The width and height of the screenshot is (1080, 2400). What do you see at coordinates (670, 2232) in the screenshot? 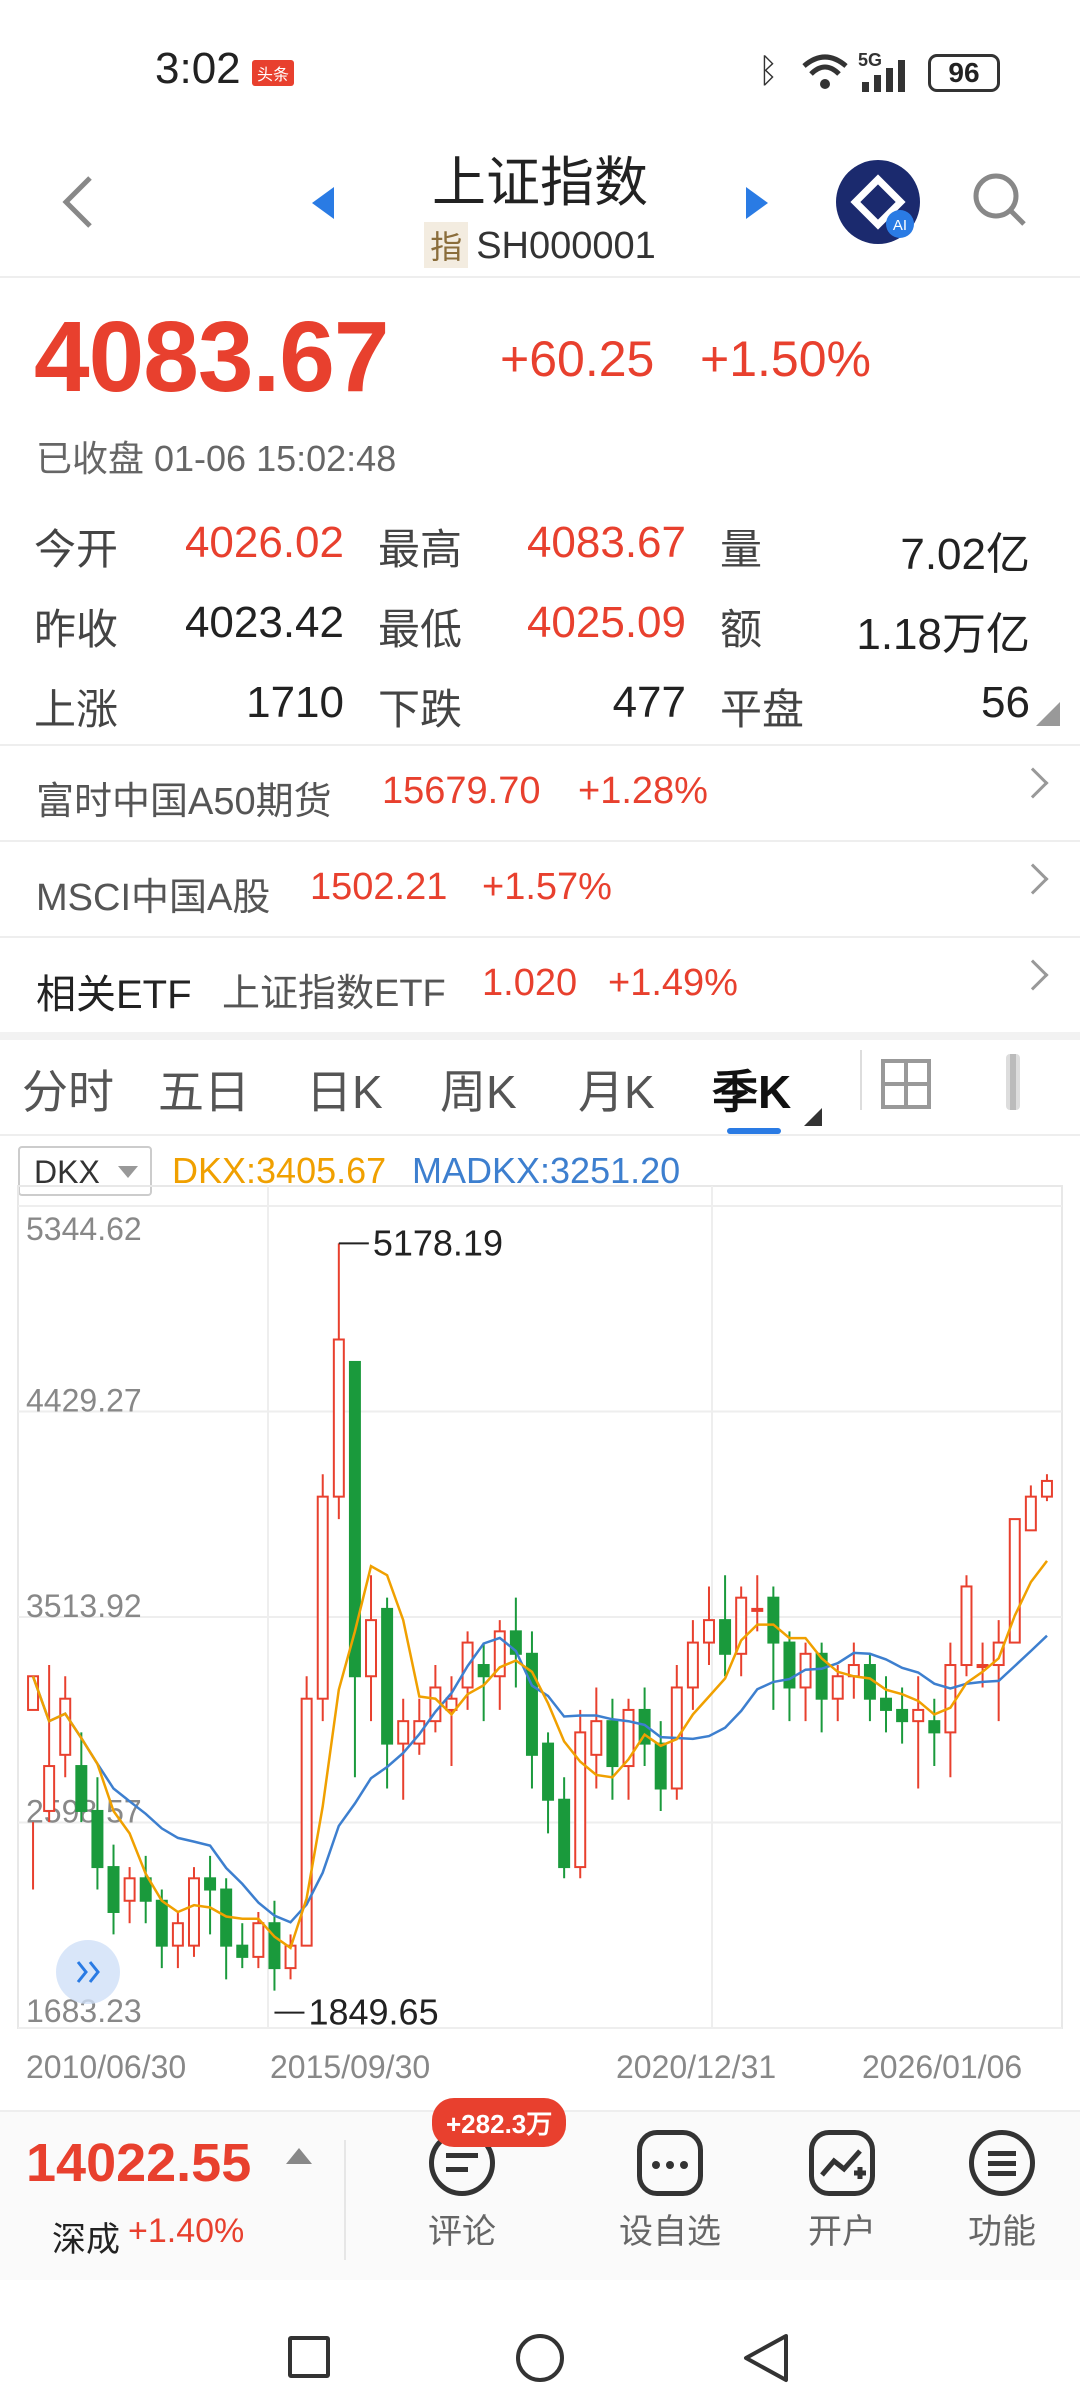
I see `add-watchlist-label: 设自选` at bounding box center [670, 2232].